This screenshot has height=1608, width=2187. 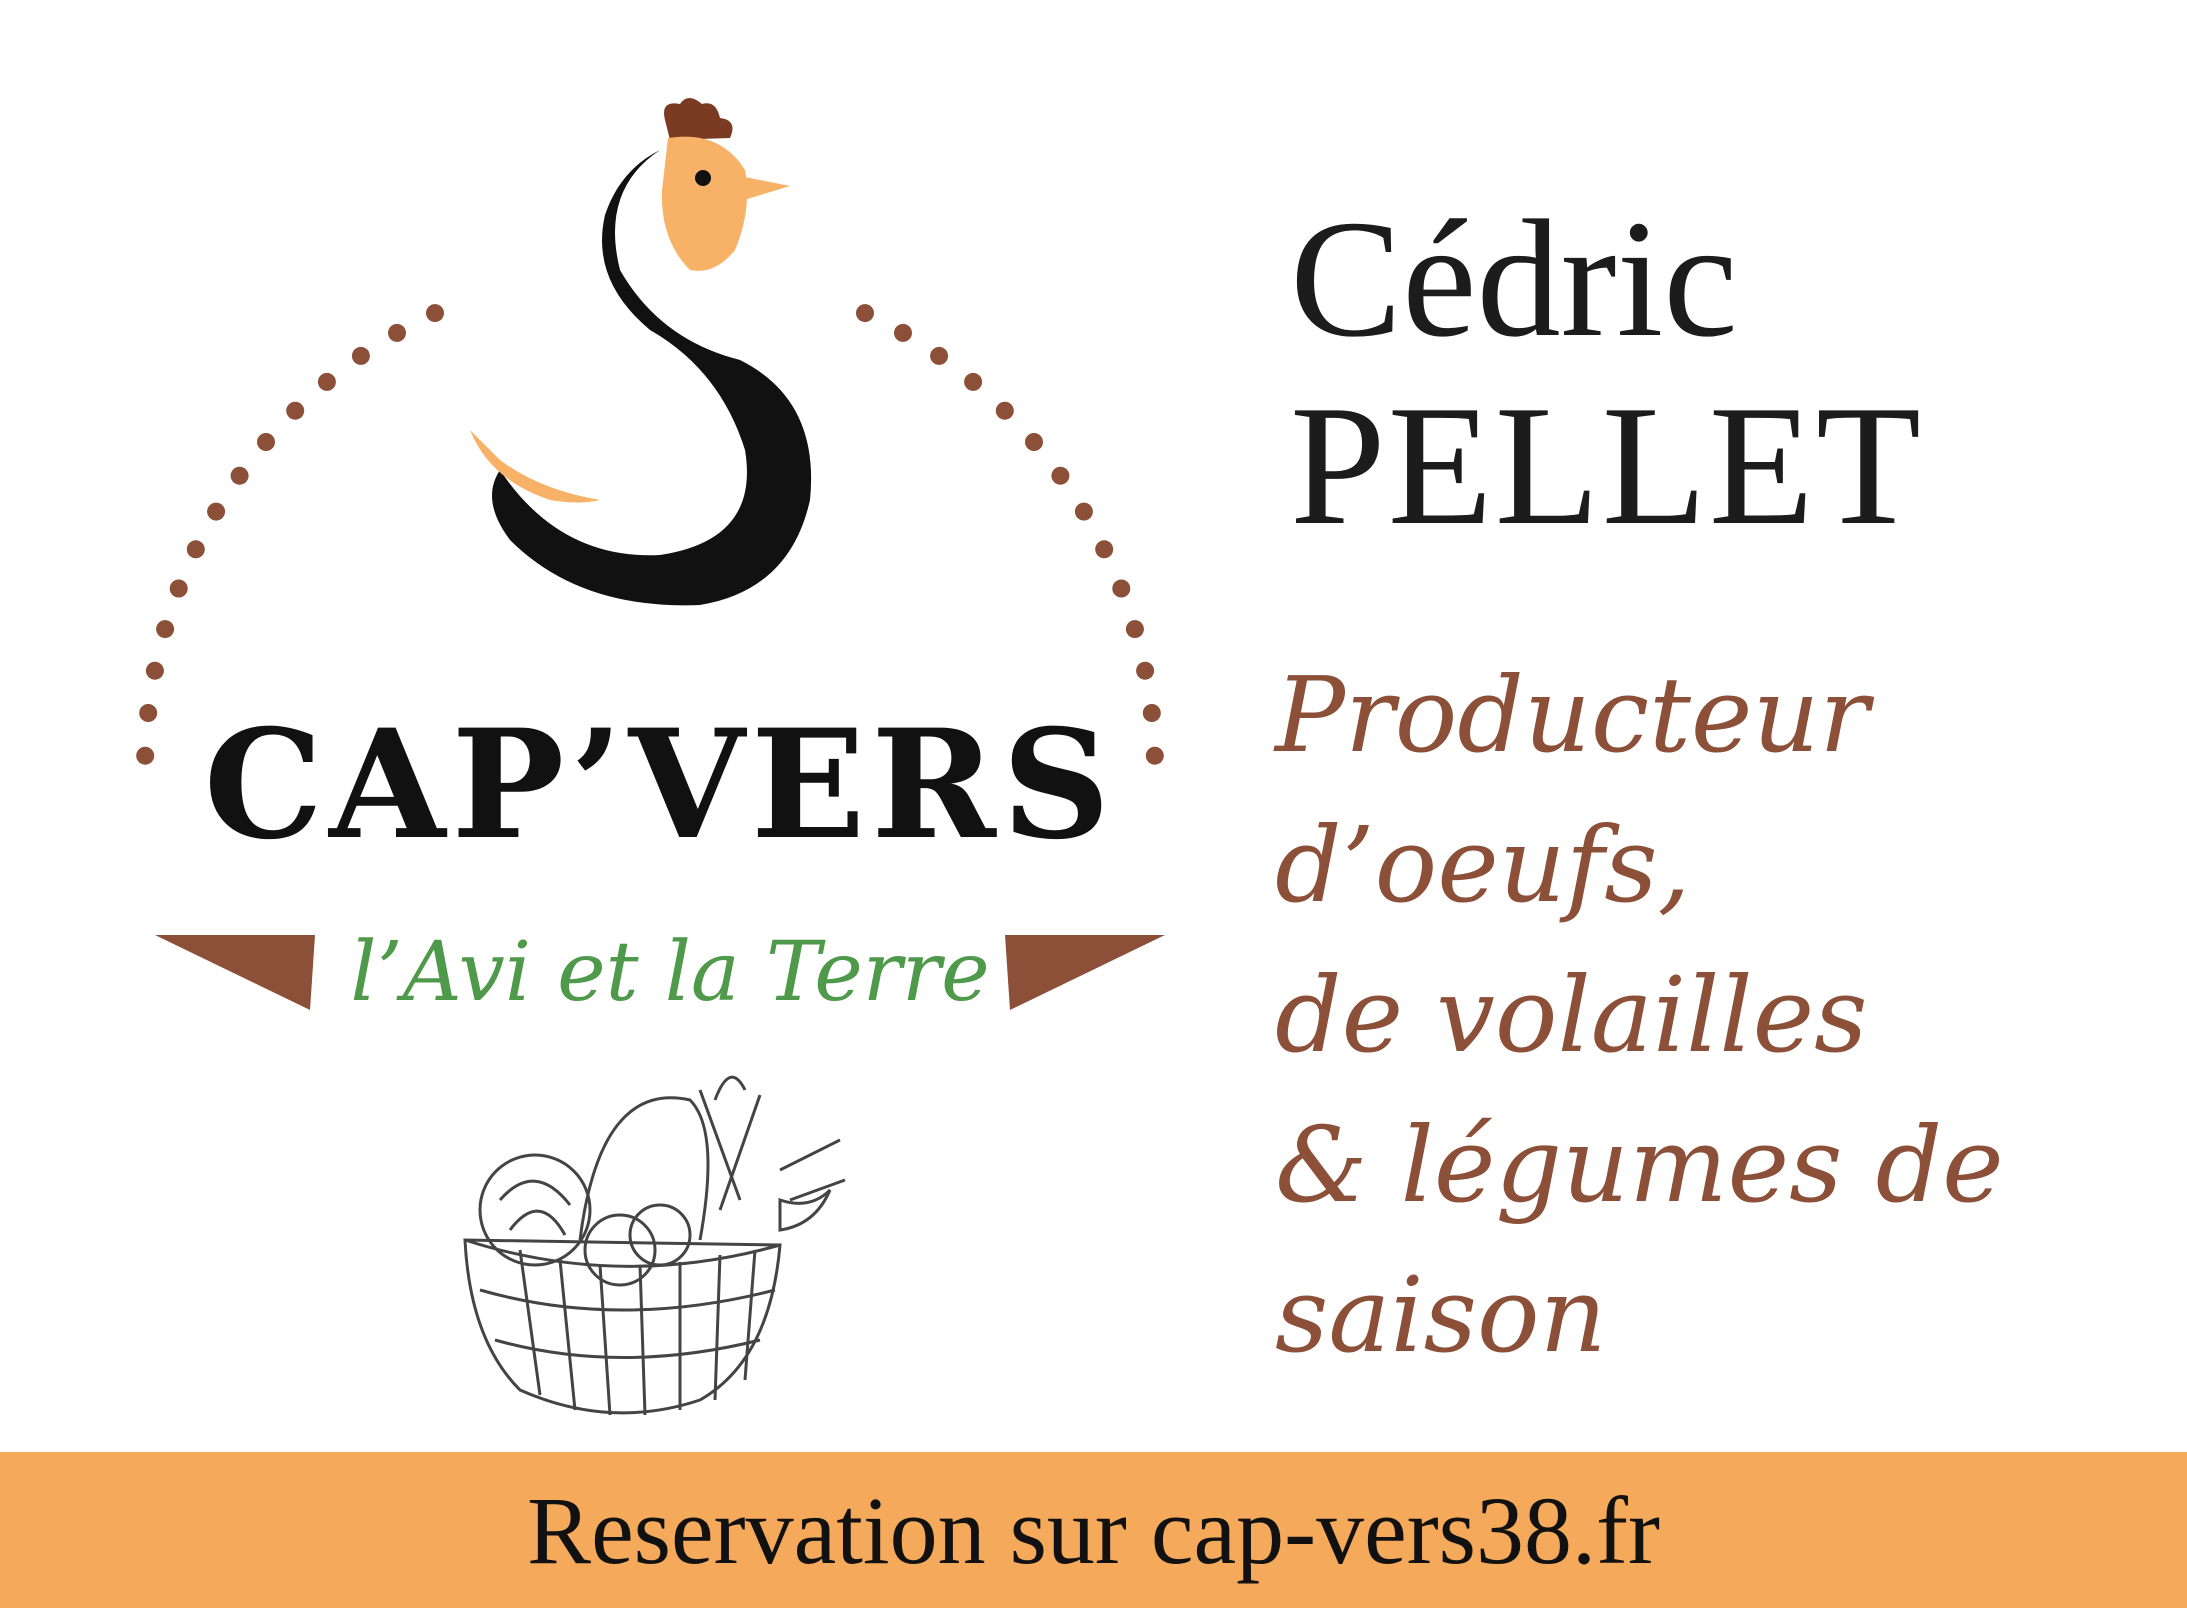 I want to click on reservation-text: Reservation sur cap-vers38.fr, so click(x=1093, y=1530).